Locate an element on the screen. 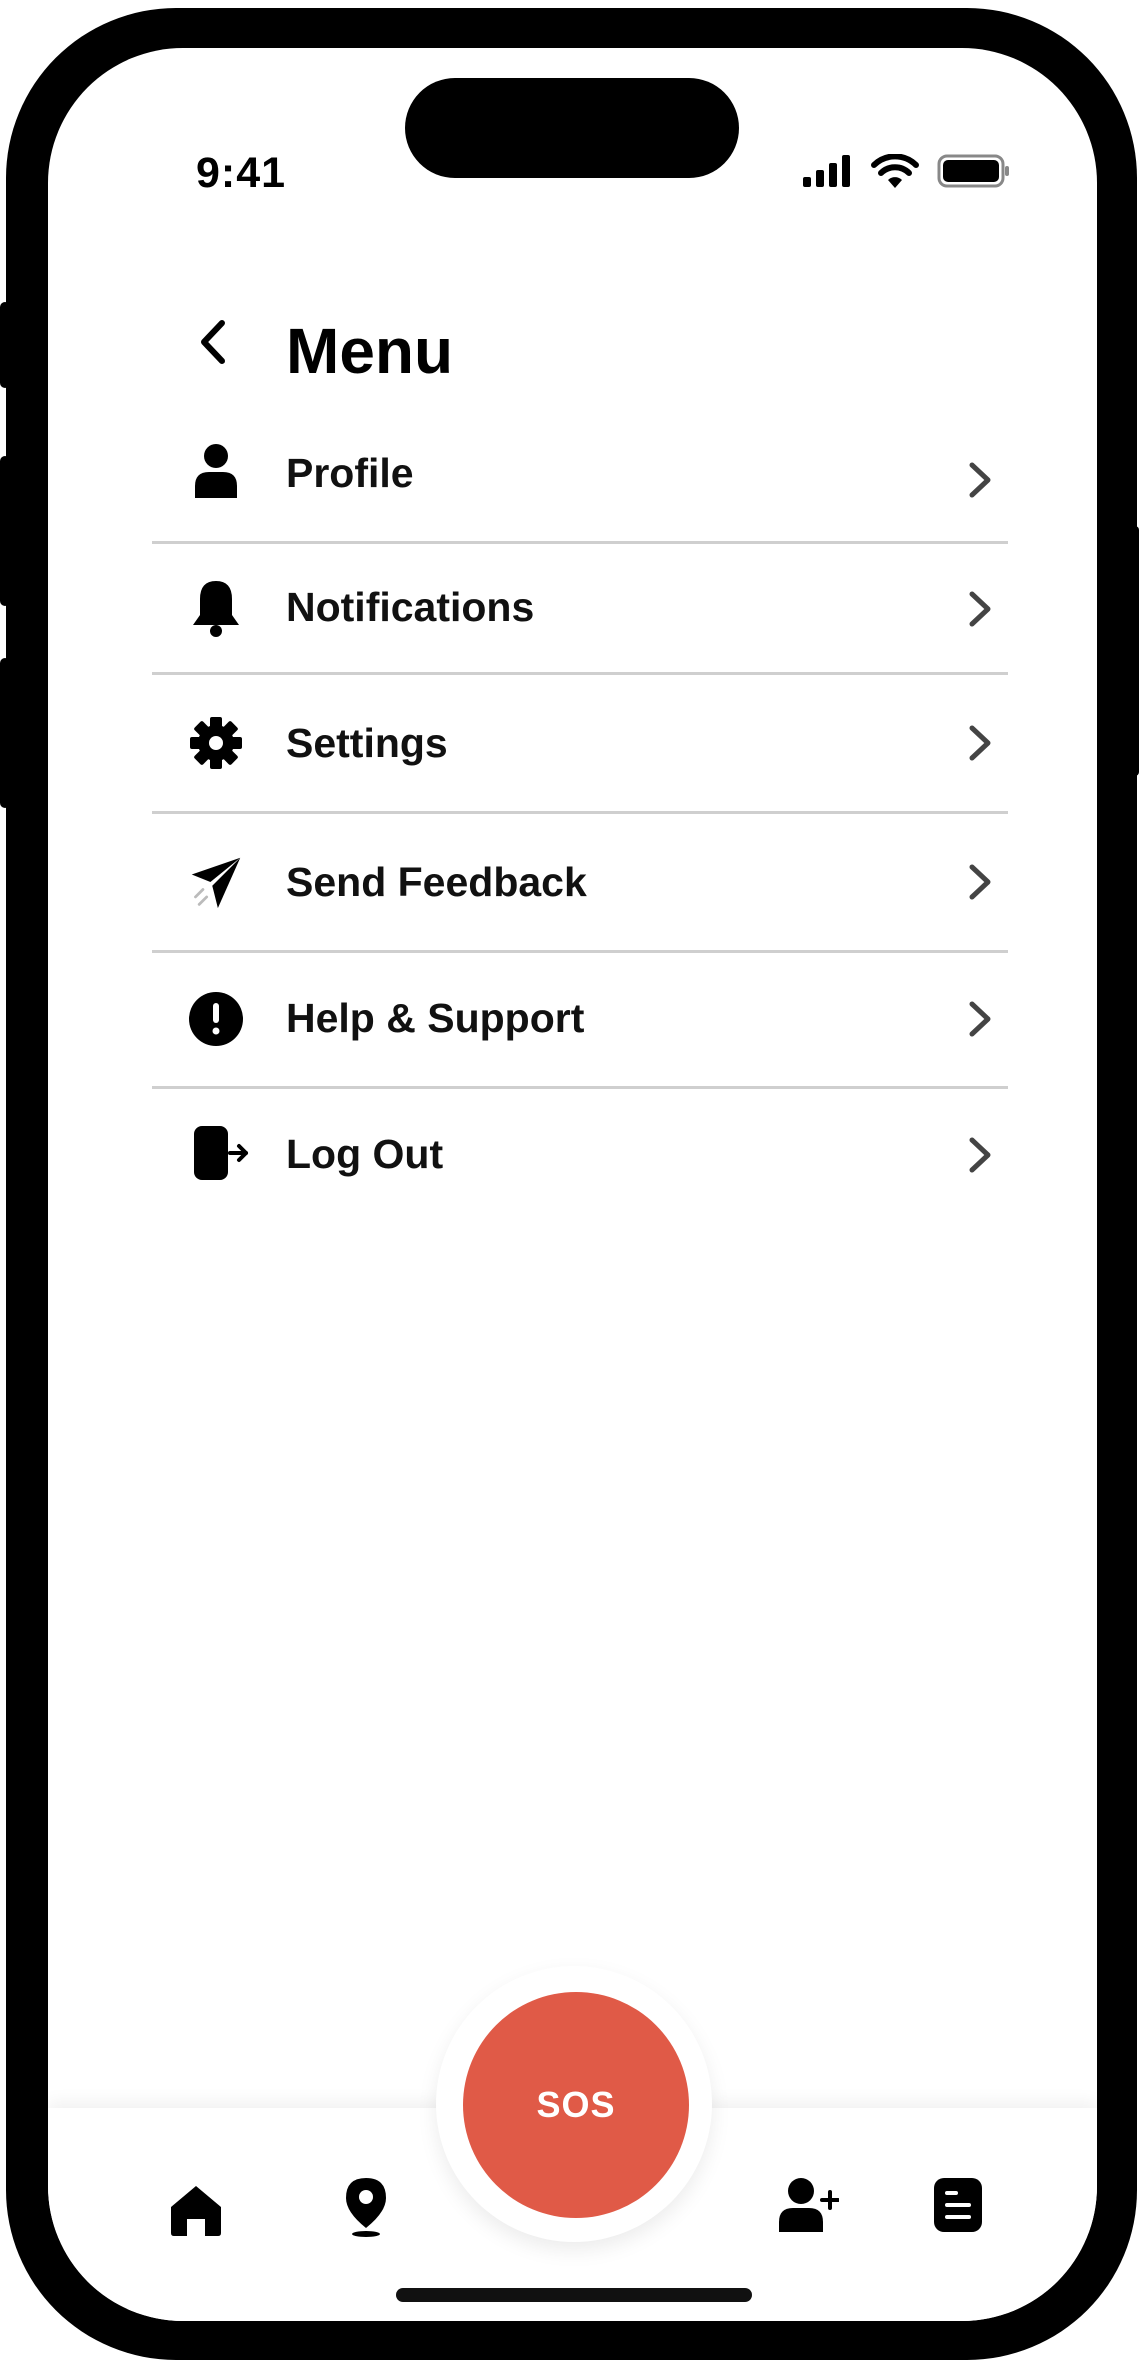  status-icons is located at coordinates (907, 171).